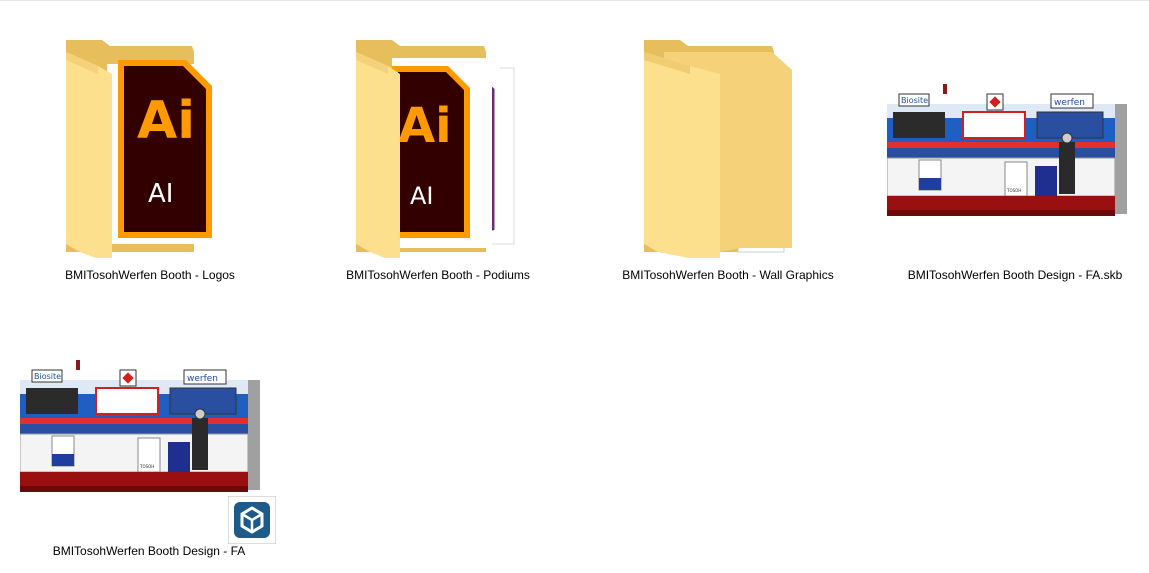 This screenshot has width=1149, height=573. What do you see at coordinates (149, 551) in the screenshot?
I see `item-label: BMITosohWerfen Booth Design - FA` at bounding box center [149, 551].